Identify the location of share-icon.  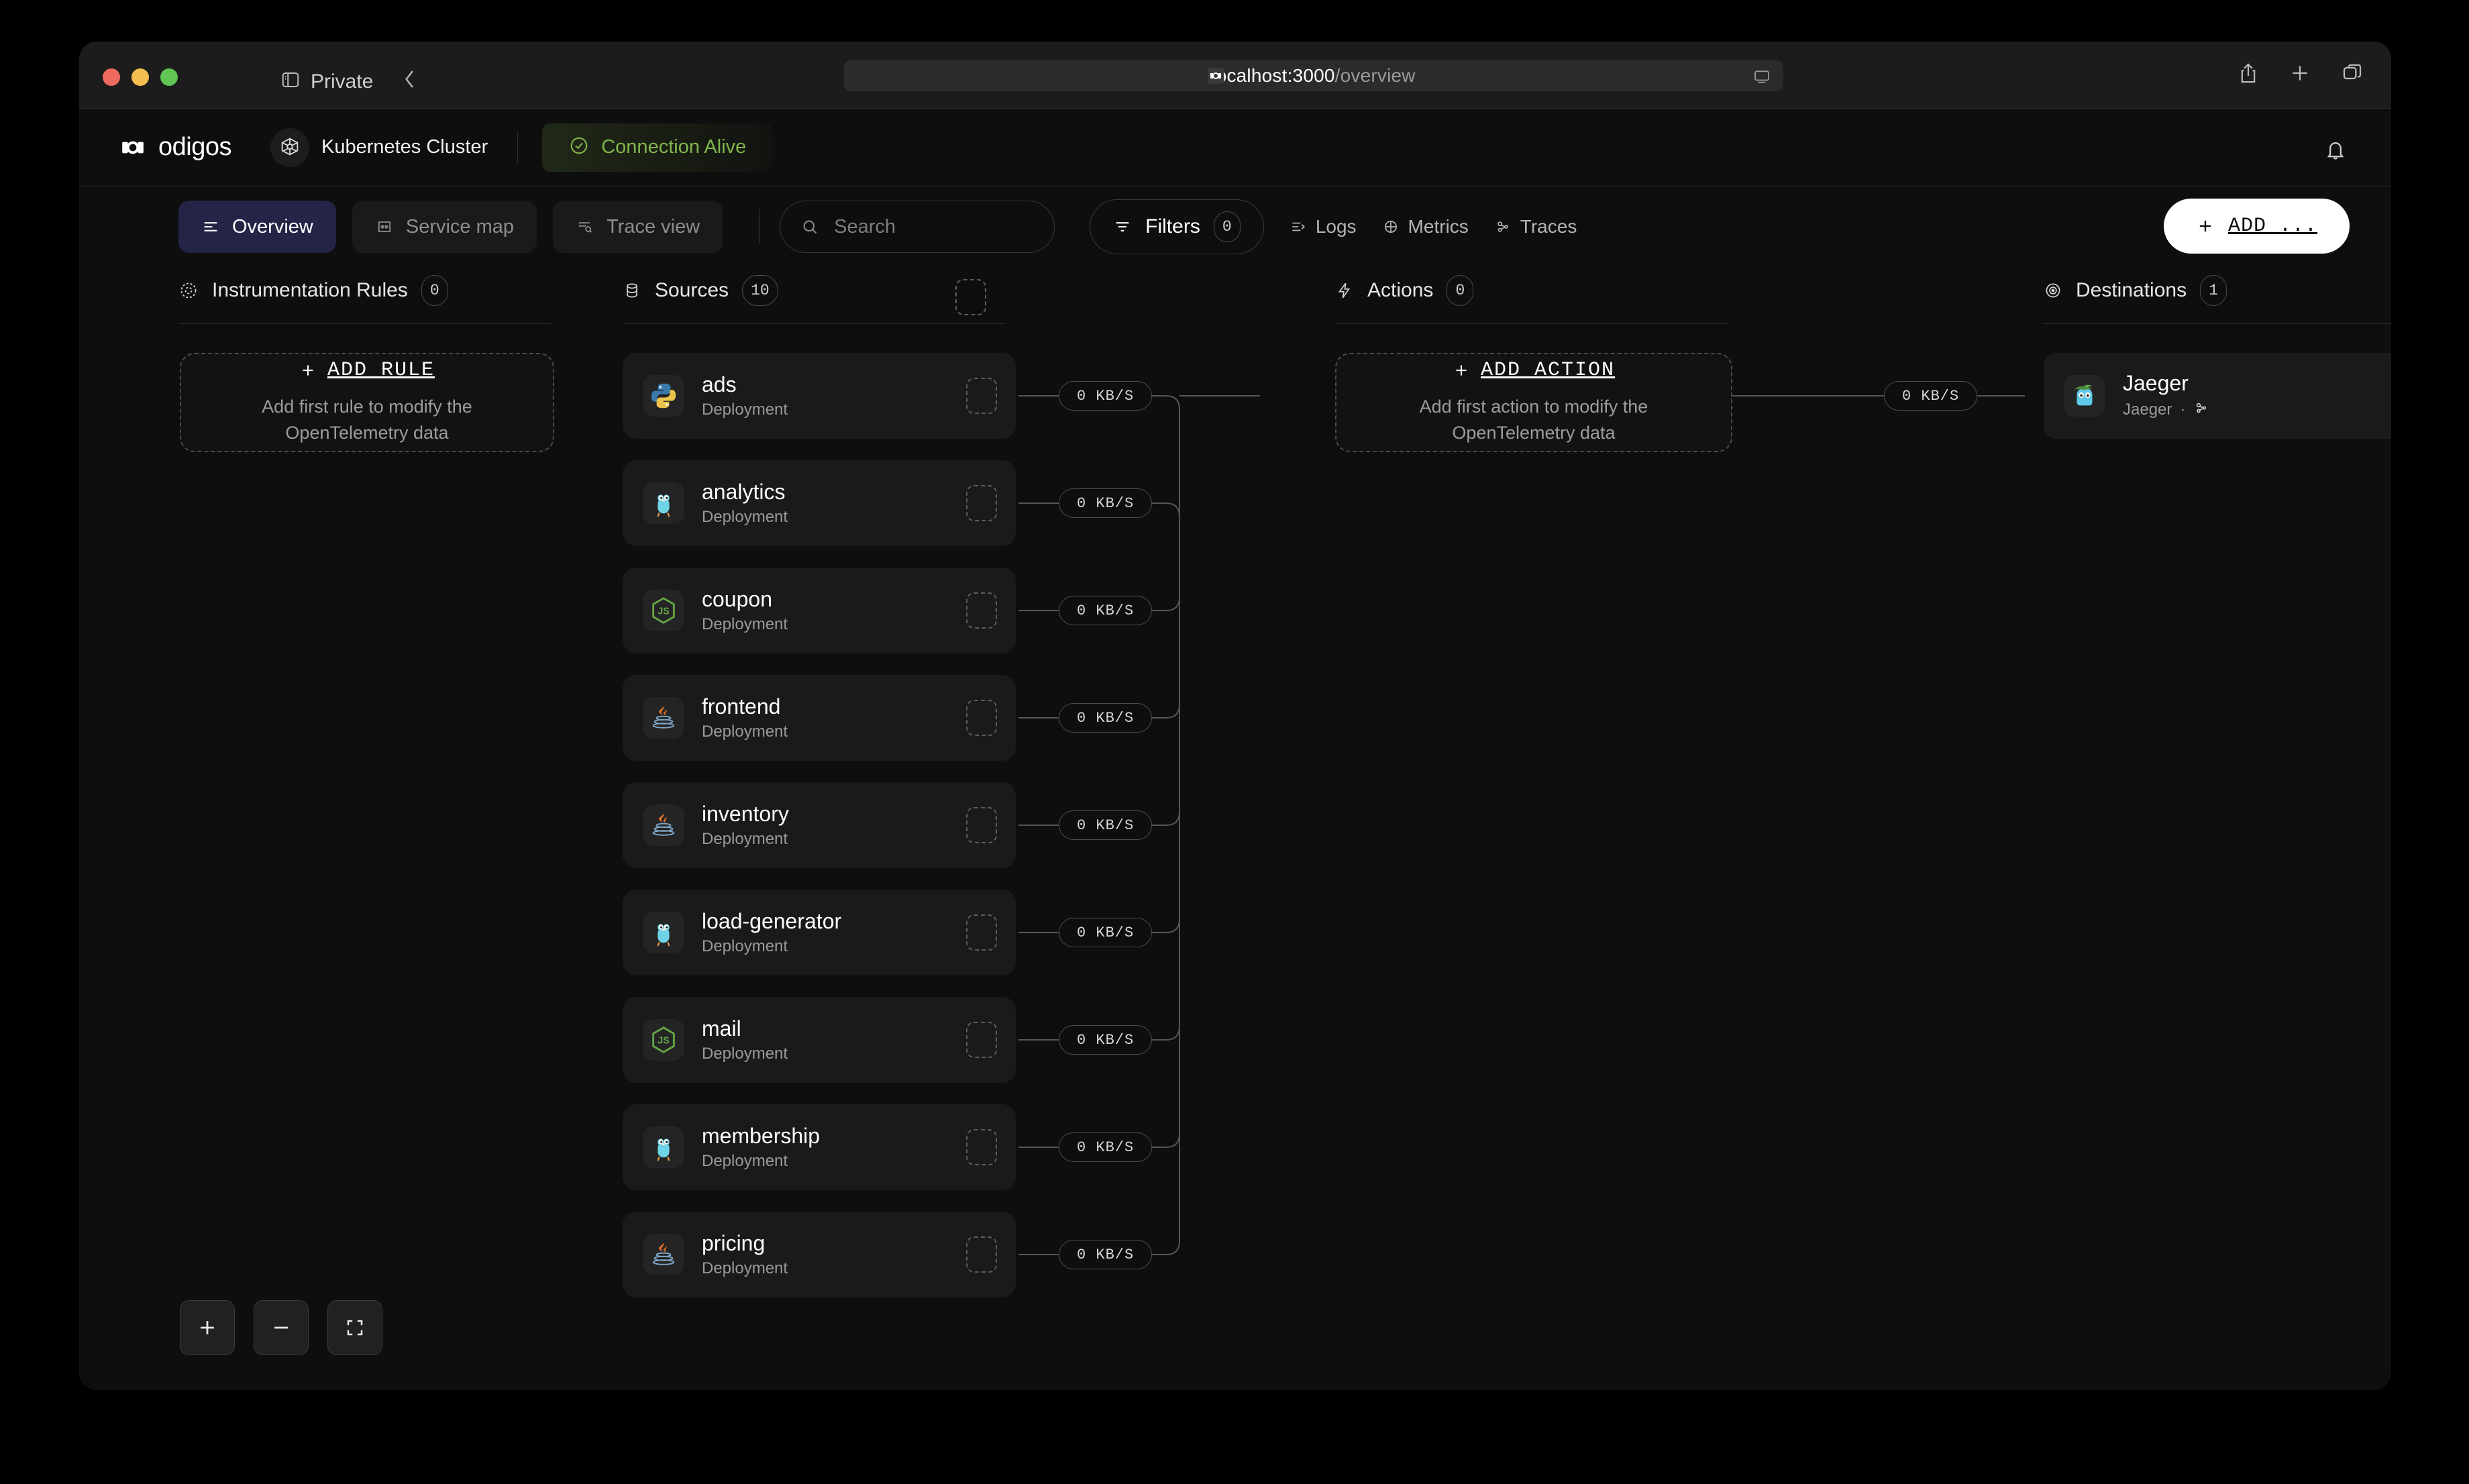
(2248, 75).